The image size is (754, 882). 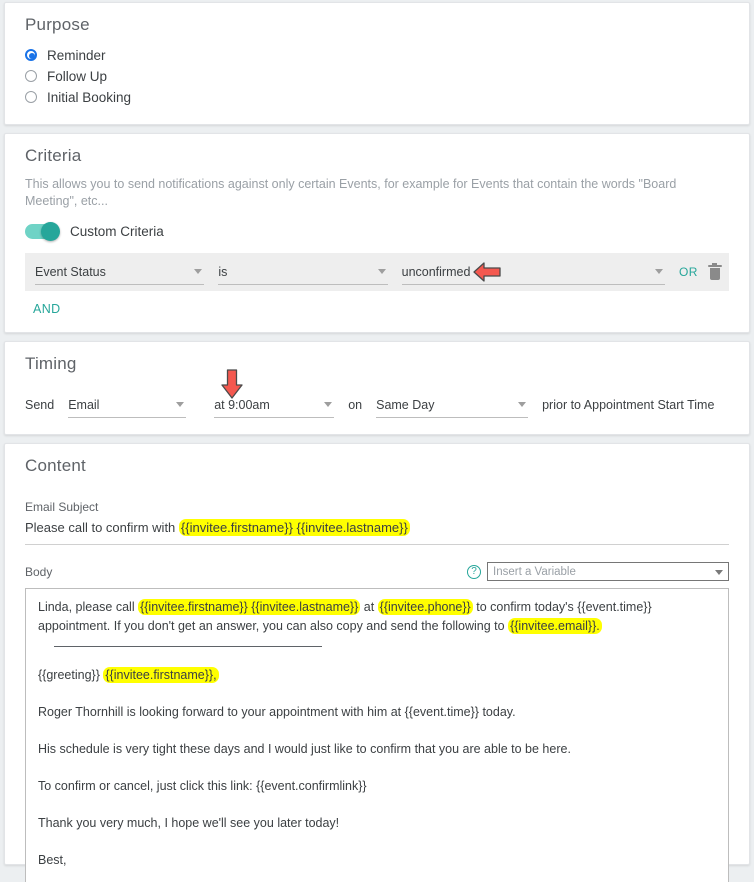 What do you see at coordinates (31, 76) in the screenshot?
I see `radio-follow-up-icon` at bounding box center [31, 76].